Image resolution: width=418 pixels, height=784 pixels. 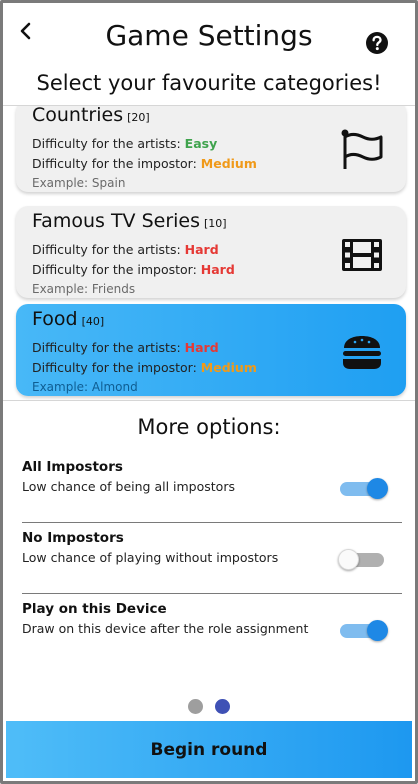 I want to click on option-description: Low chance of playing without impostors, so click(x=150, y=557).